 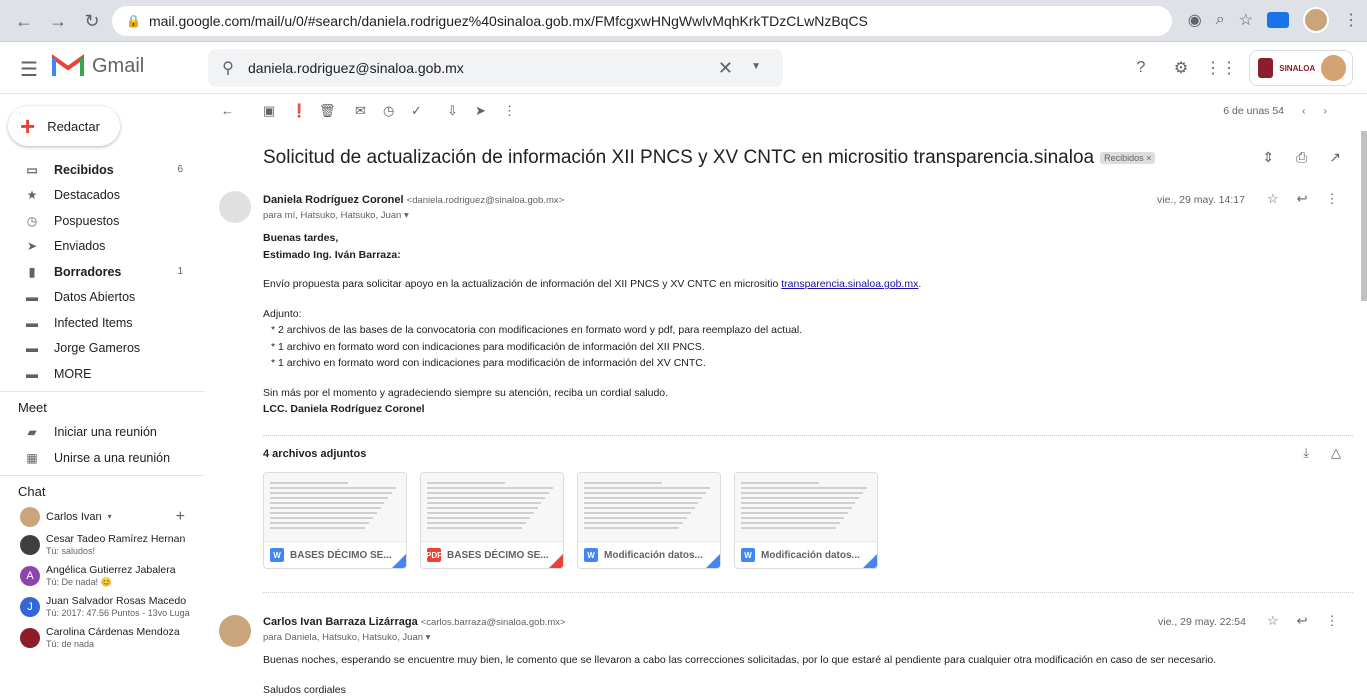 What do you see at coordinates (118, 66) in the screenshot?
I see `app-name: Gmail` at bounding box center [118, 66].